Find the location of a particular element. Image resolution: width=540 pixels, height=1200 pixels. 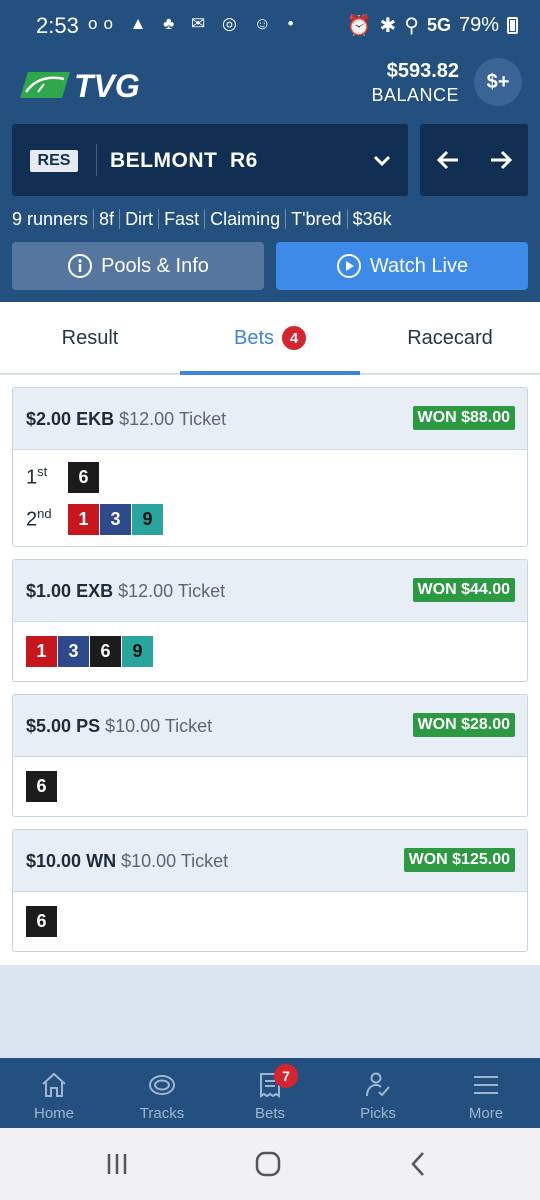

notification-icons: oo ▲ ♣ ✉ ◎ ☺ • is located at coordinates (194, 23).